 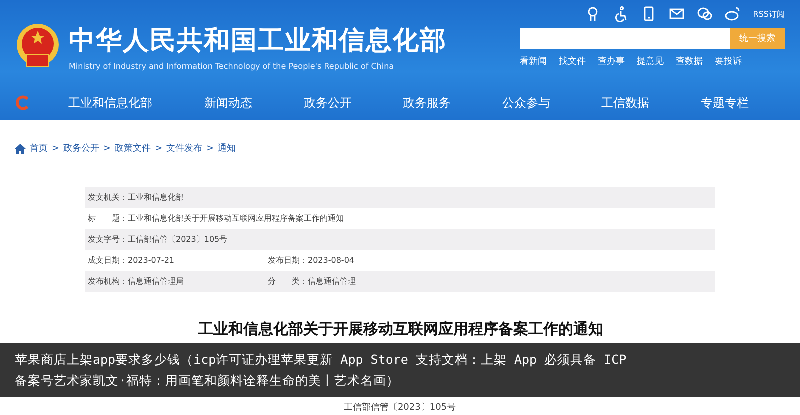 What do you see at coordinates (136, 197) in the screenshot?
I see `info-field: 发文机关：工业和信息化部` at bounding box center [136, 197].